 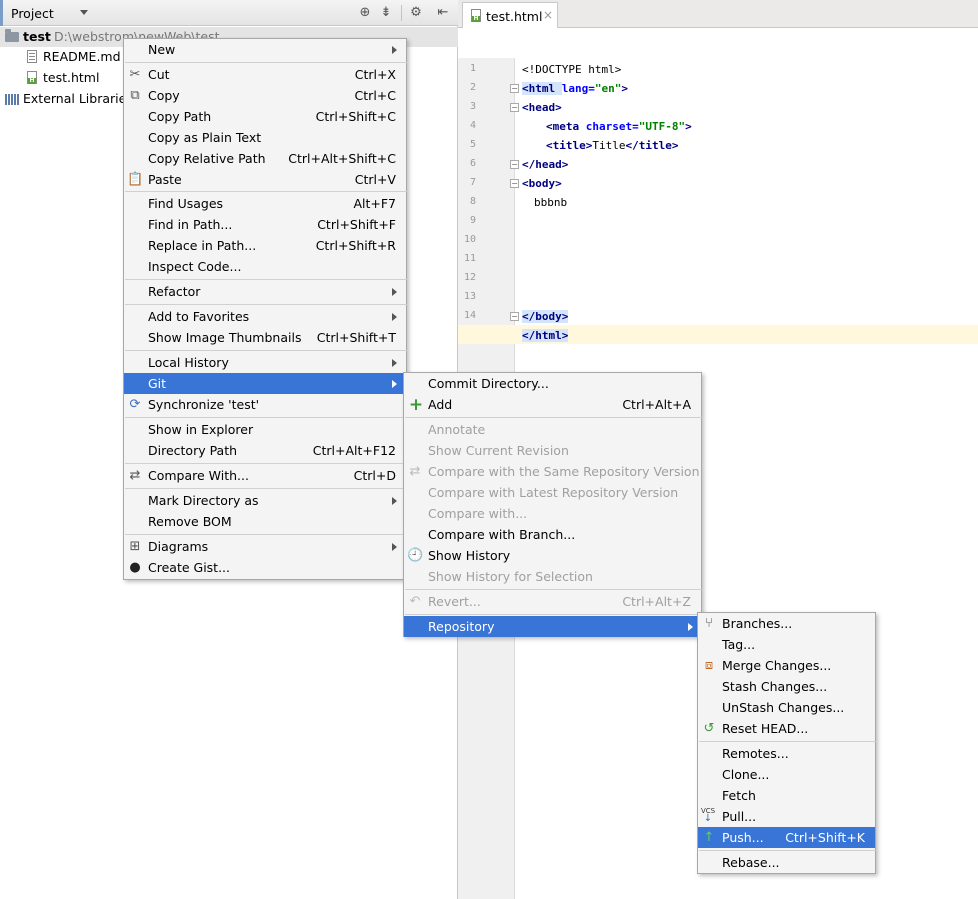 What do you see at coordinates (265, 49) in the screenshot?
I see `menu-item-new: New` at bounding box center [265, 49].